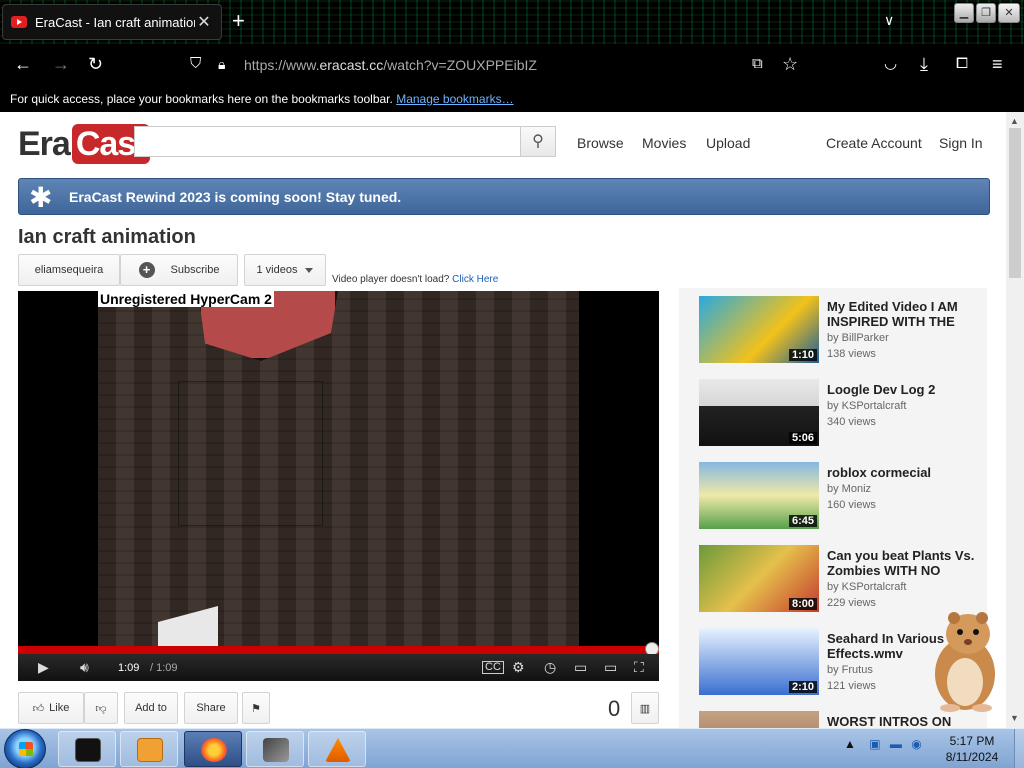 Image resolution: width=1024 pixels, height=768 pixels. What do you see at coordinates (69, 270) in the screenshot?
I see `channel-name-button: eliamsequeira` at bounding box center [69, 270].